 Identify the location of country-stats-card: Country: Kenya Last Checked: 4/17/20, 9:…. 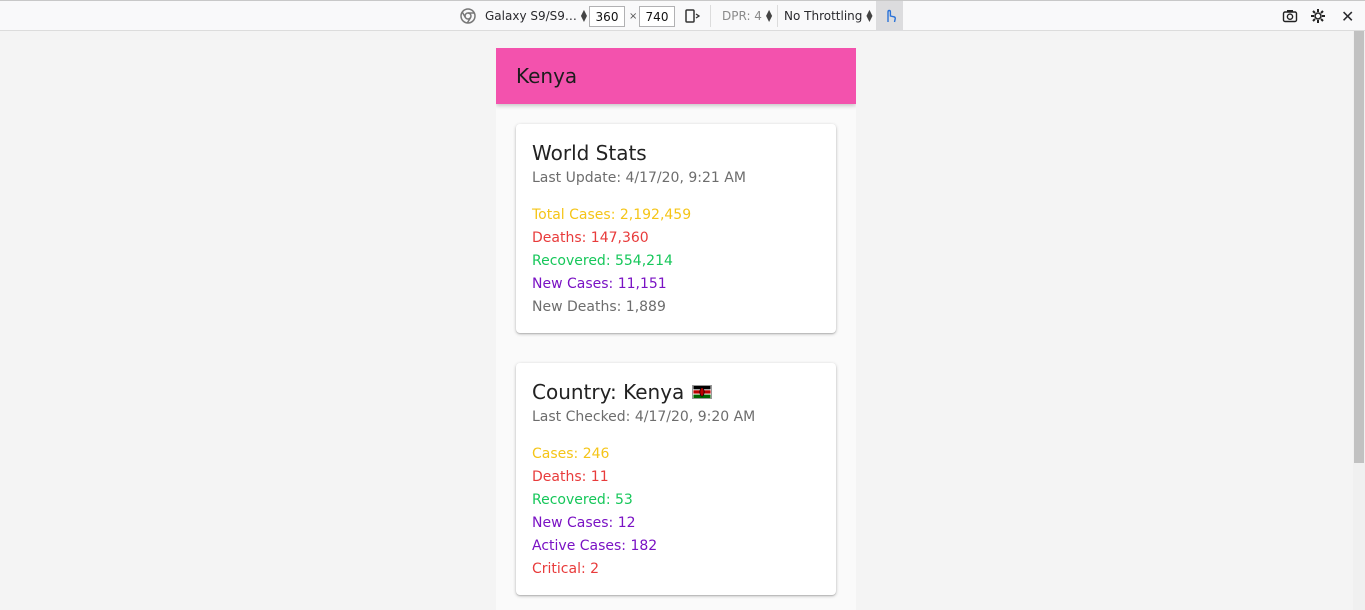
(676, 479).